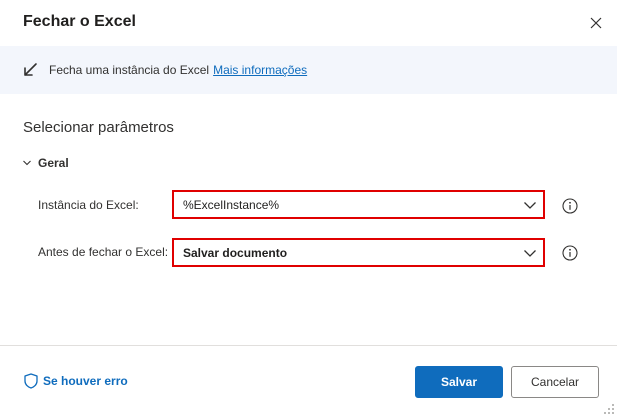  I want to click on close-button, so click(596, 23).